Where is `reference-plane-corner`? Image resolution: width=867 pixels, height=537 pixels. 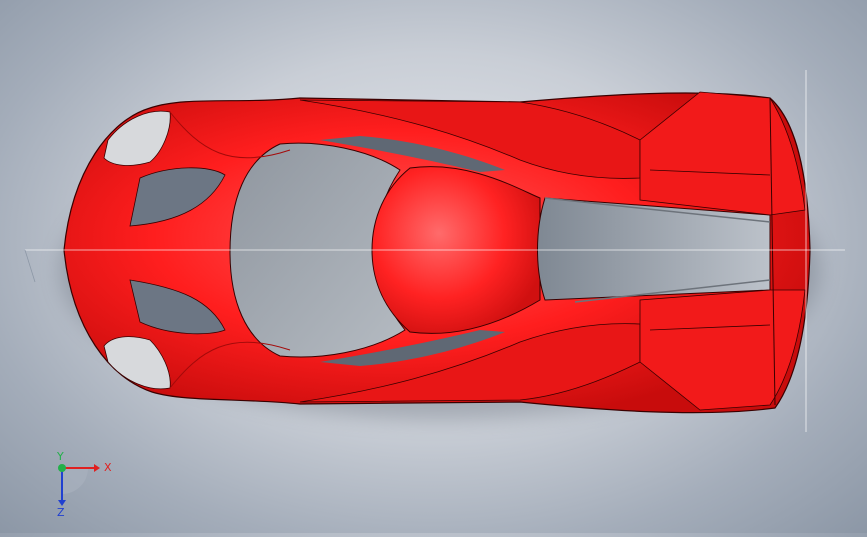 reference-plane-corner is located at coordinates (30, 266).